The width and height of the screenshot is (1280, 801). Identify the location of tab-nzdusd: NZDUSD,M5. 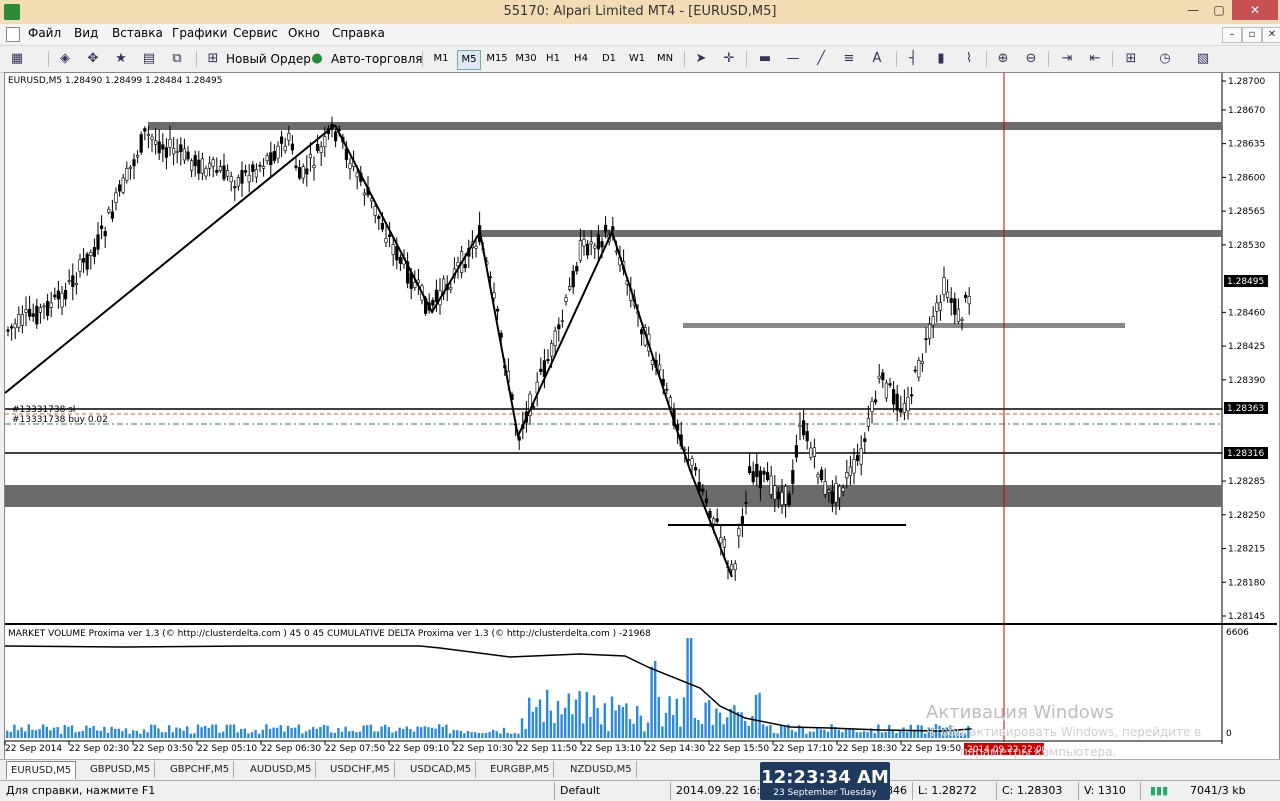
(601, 769).